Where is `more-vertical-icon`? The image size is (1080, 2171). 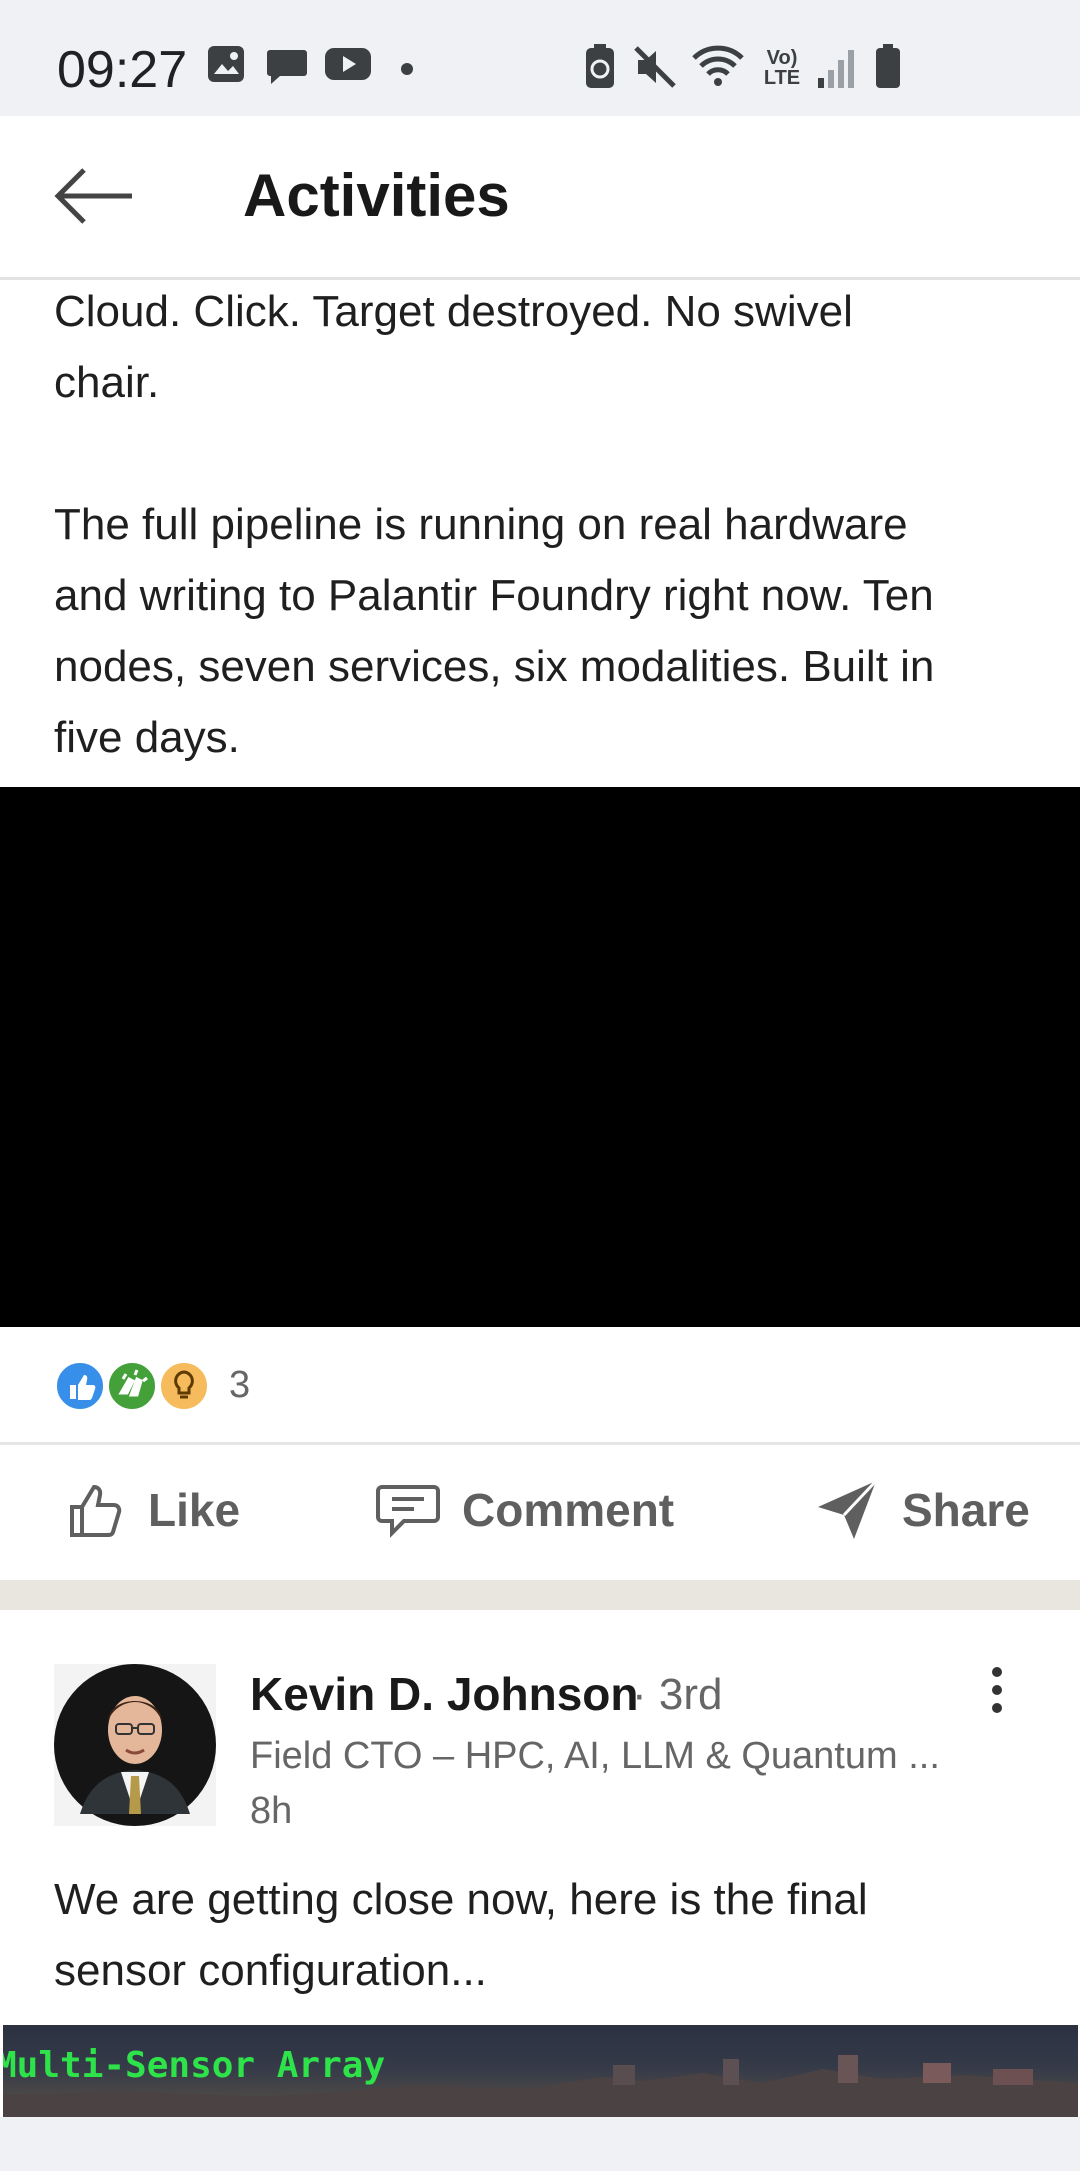 more-vertical-icon is located at coordinates (997, 1690).